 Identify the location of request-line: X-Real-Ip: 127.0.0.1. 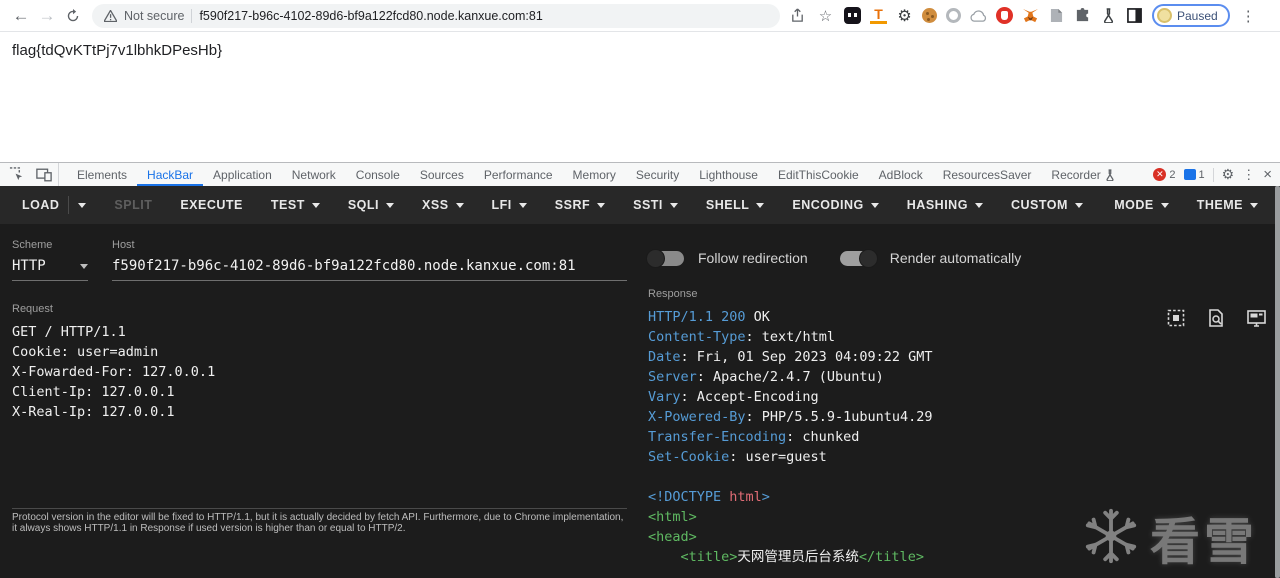
(319, 412).